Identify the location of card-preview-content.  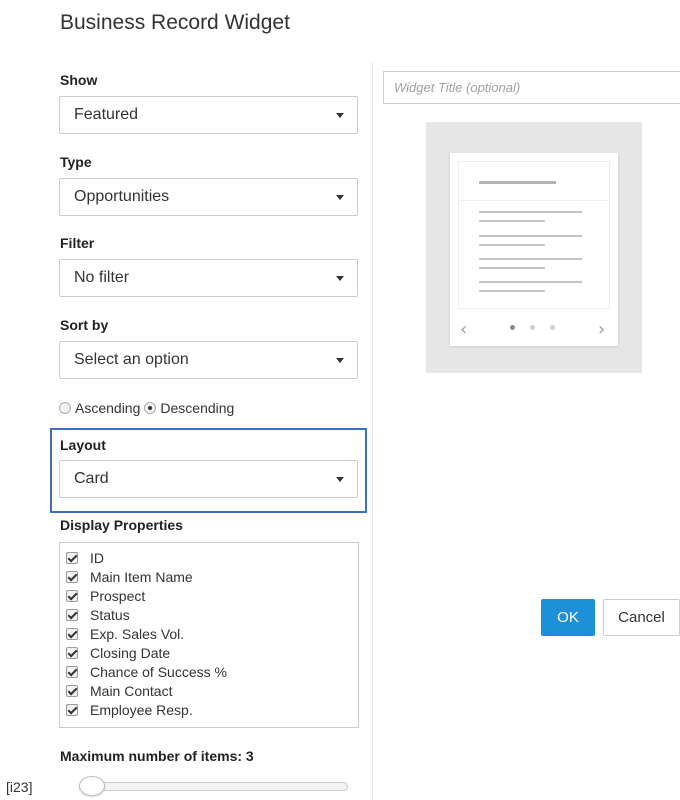
(534, 235).